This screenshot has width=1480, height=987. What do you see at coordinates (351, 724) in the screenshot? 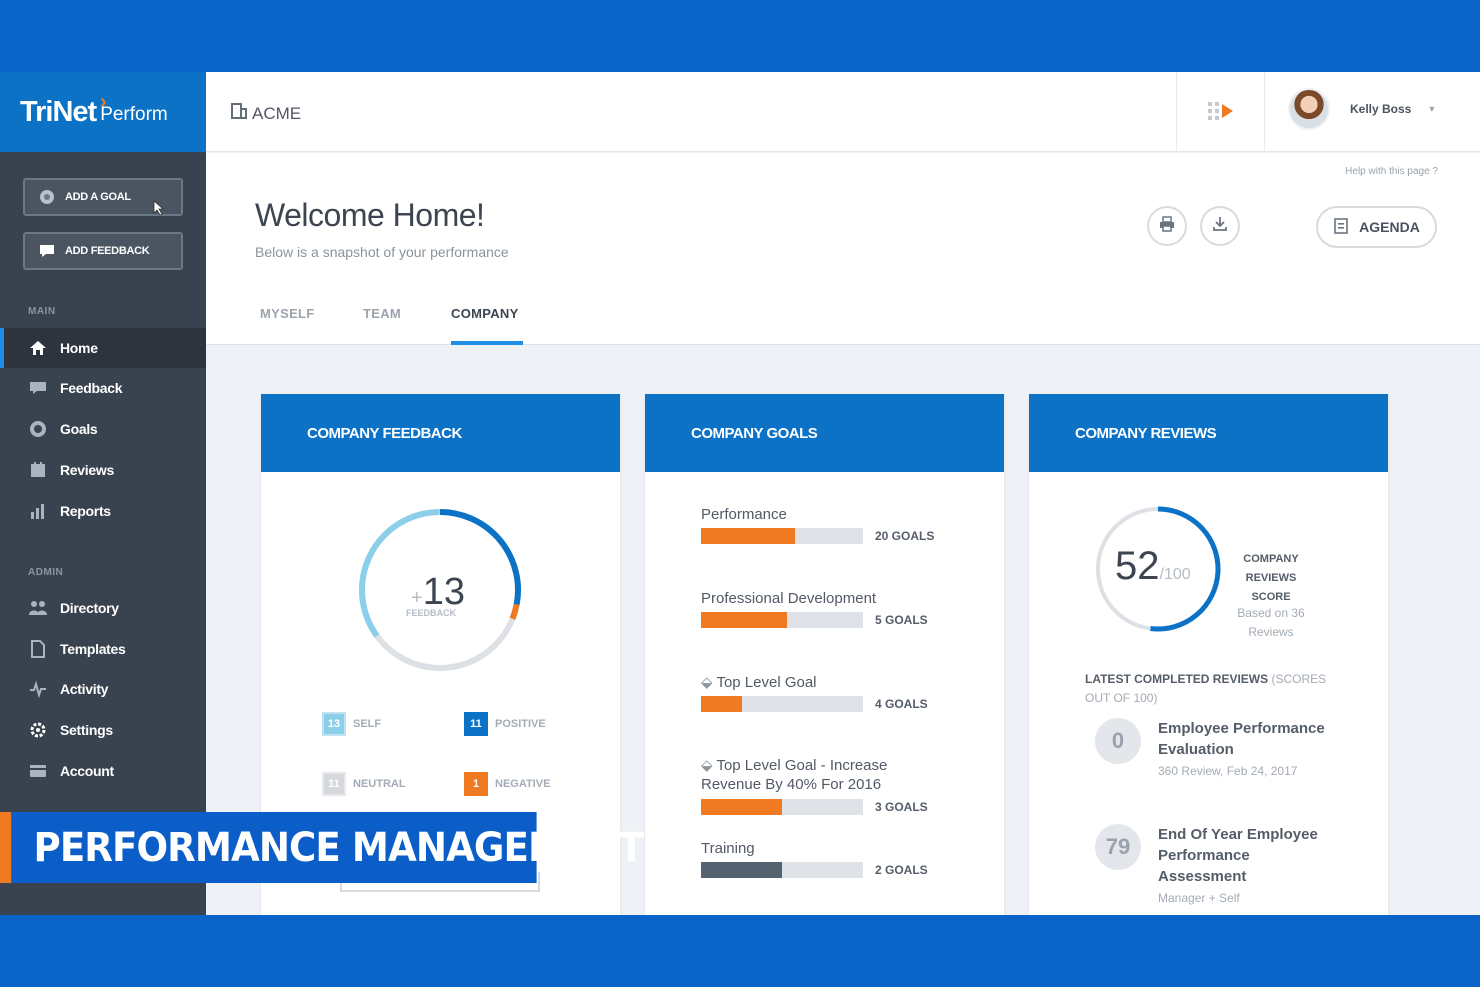
I see `legend-self: 13 SELF` at bounding box center [351, 724].